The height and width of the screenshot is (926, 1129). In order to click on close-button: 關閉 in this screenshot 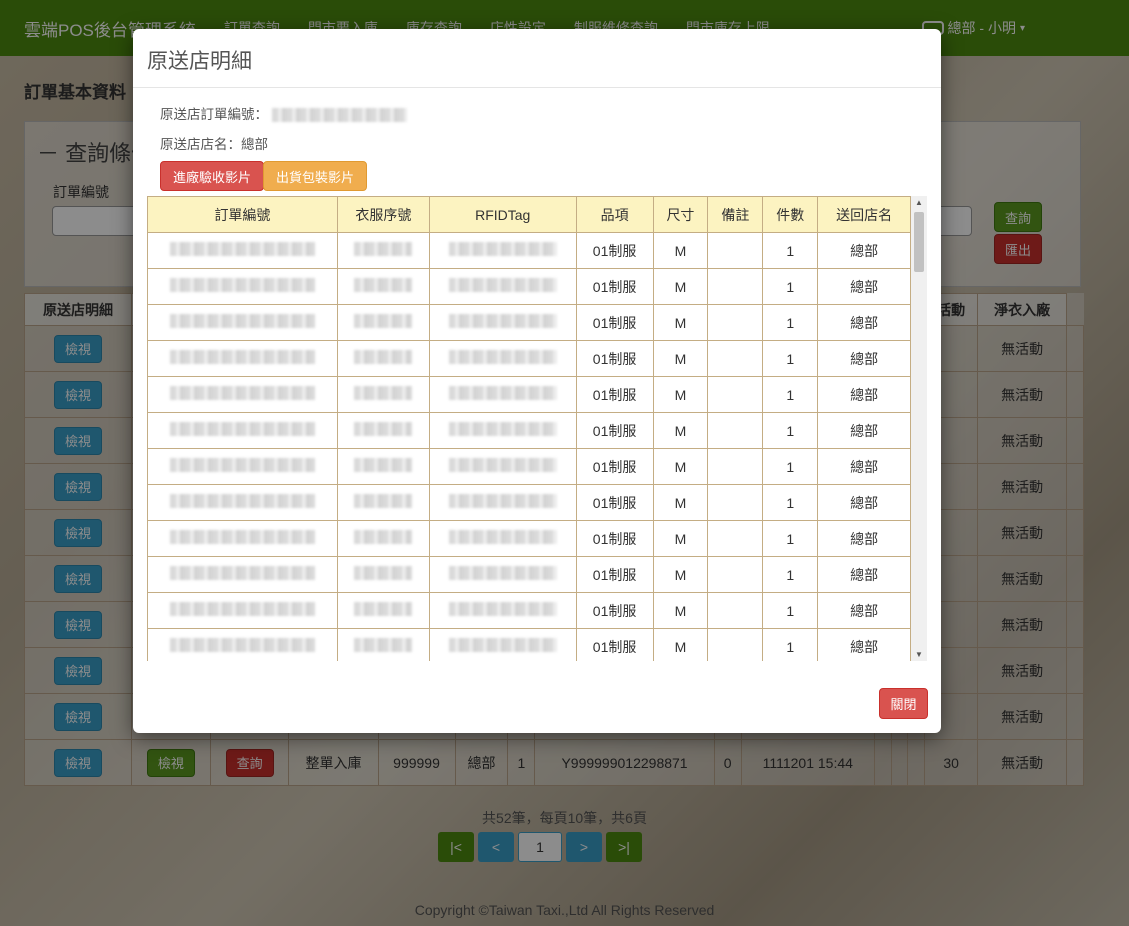, I will do `click(903, 703)`.